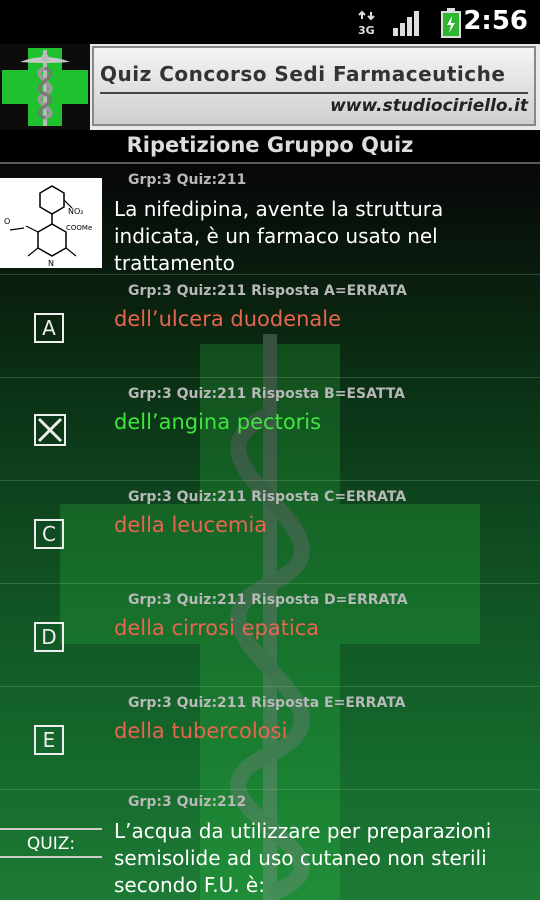 The height and width of the screenshot is (900, 540). What do you see at coordinates (45, 87) in the screenshot?
I see `pharmacy-cross-caduceus-logo` at bounding box center [45, 87].